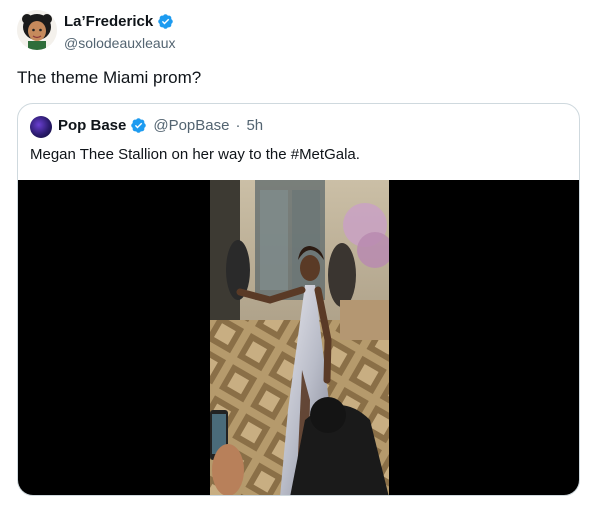  I want to click on quote-author-handle: @PopBase, so click(191, 125).